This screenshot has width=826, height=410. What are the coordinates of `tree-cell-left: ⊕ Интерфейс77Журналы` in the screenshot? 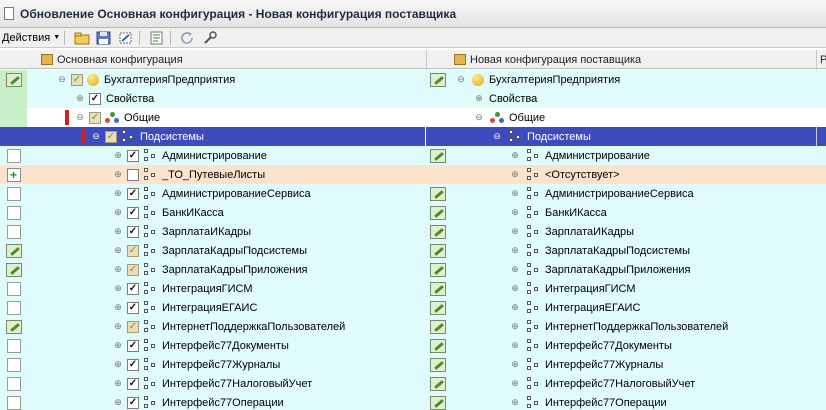 It's located at (226, 364).